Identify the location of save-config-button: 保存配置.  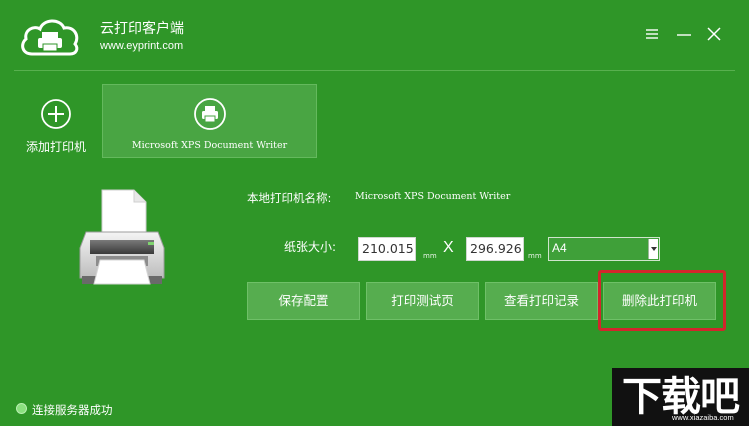
(303, 301).